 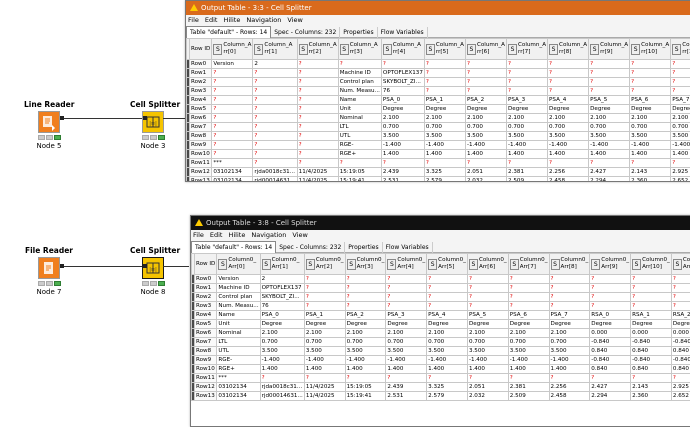 What do you see at coordinates (49, 122) in the screenshot?
I see `line-reader-icon` at bounding box center [49, 122].